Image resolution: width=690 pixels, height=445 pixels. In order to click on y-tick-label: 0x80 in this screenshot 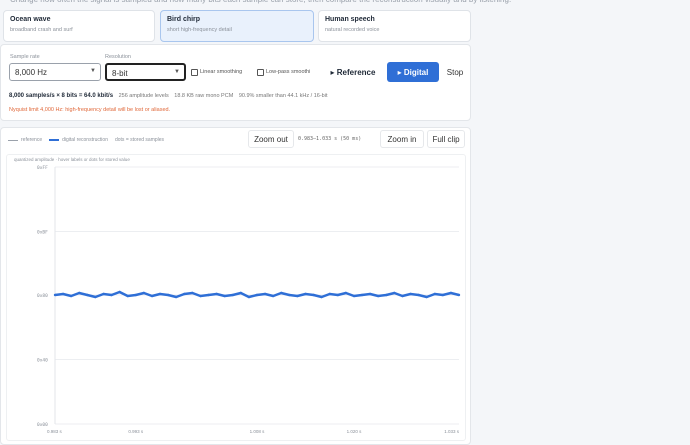, I will do `click(42, 296)`.